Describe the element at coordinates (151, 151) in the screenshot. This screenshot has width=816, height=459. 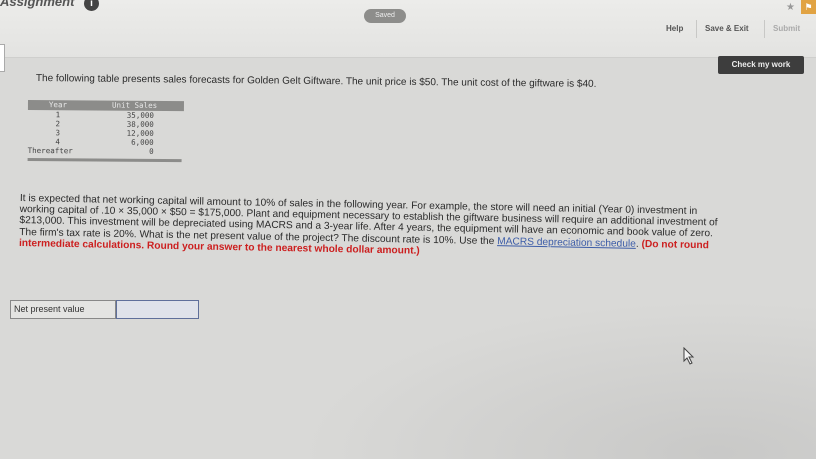
I see `table-cell-sales: 0` at that location.